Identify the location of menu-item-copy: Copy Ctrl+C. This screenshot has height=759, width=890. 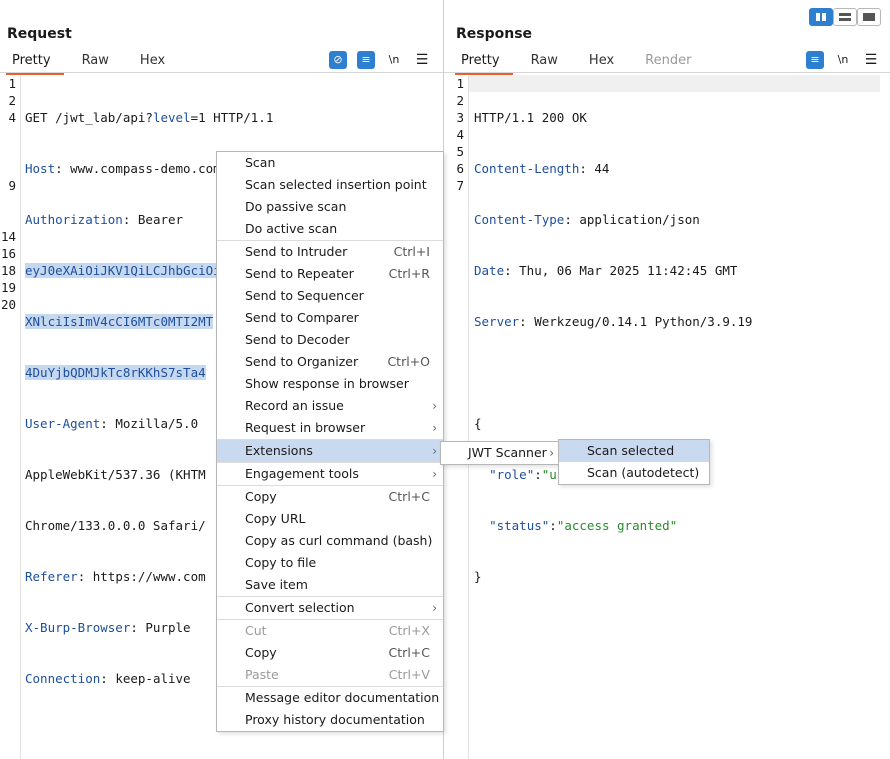
(330, 497).